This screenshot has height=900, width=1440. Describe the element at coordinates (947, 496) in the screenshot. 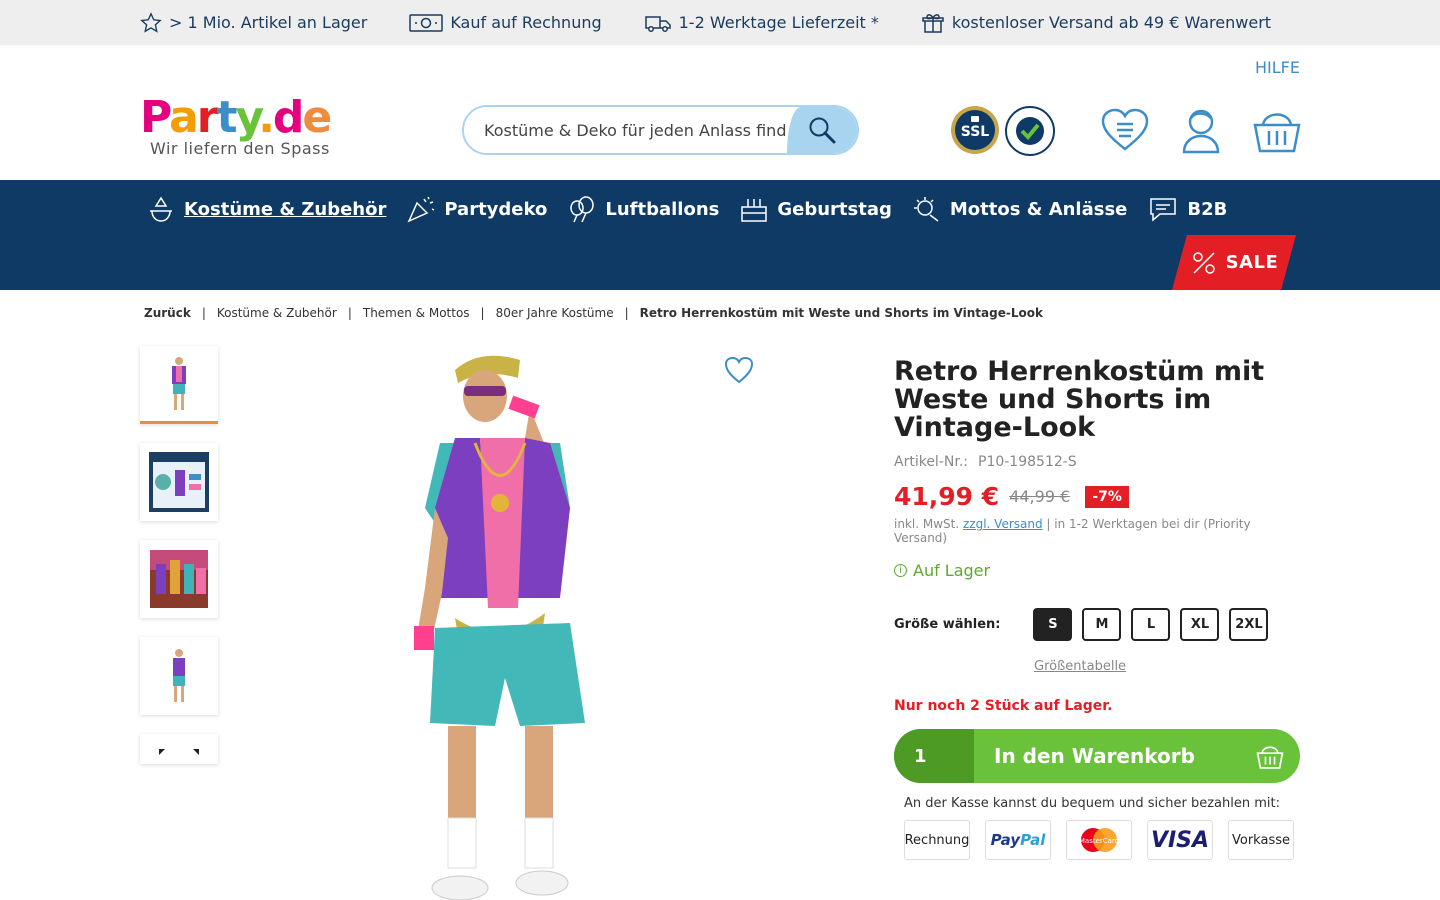

I see `price: 41,99 €` at that location.